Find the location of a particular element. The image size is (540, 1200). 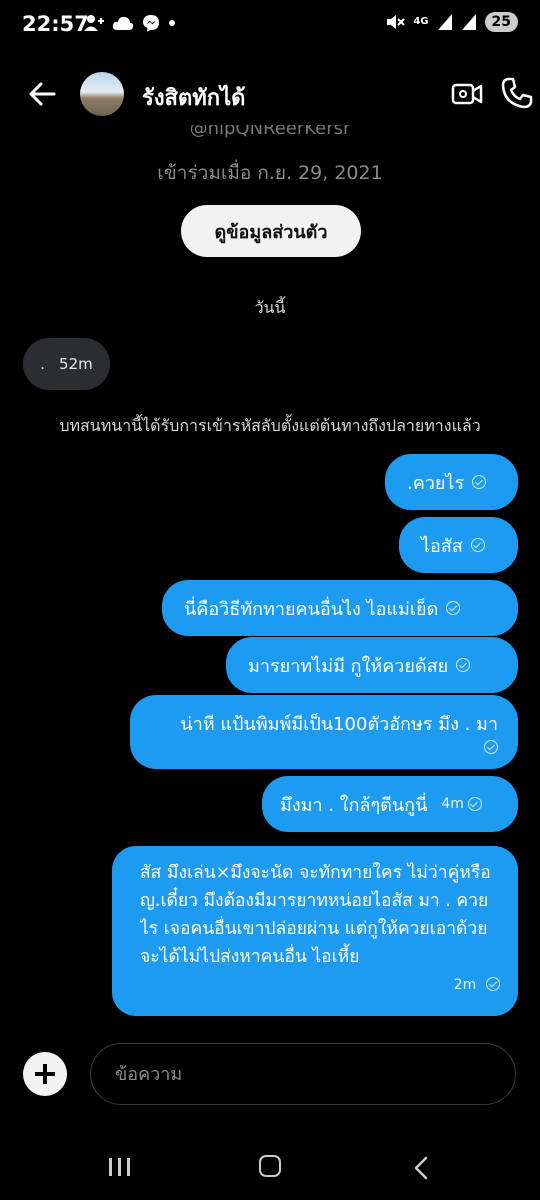

profile-handle: @hipQNReerKersr is located at coordinates (270, 132).